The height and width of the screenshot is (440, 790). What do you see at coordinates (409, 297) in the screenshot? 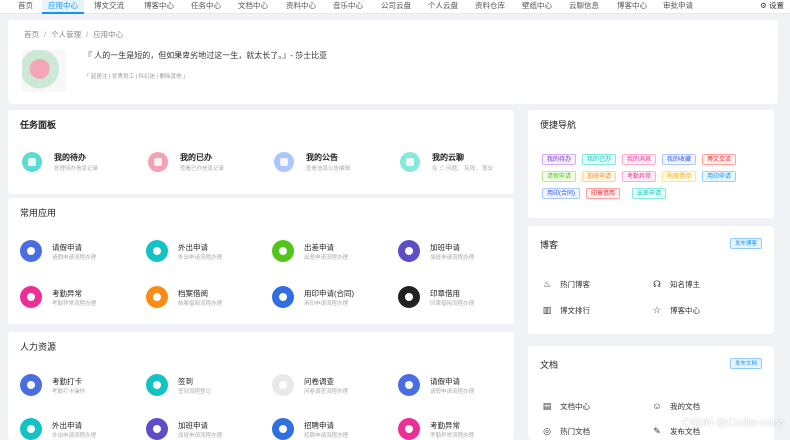
I see `stamp-icon` at bounding box center [409, 297].